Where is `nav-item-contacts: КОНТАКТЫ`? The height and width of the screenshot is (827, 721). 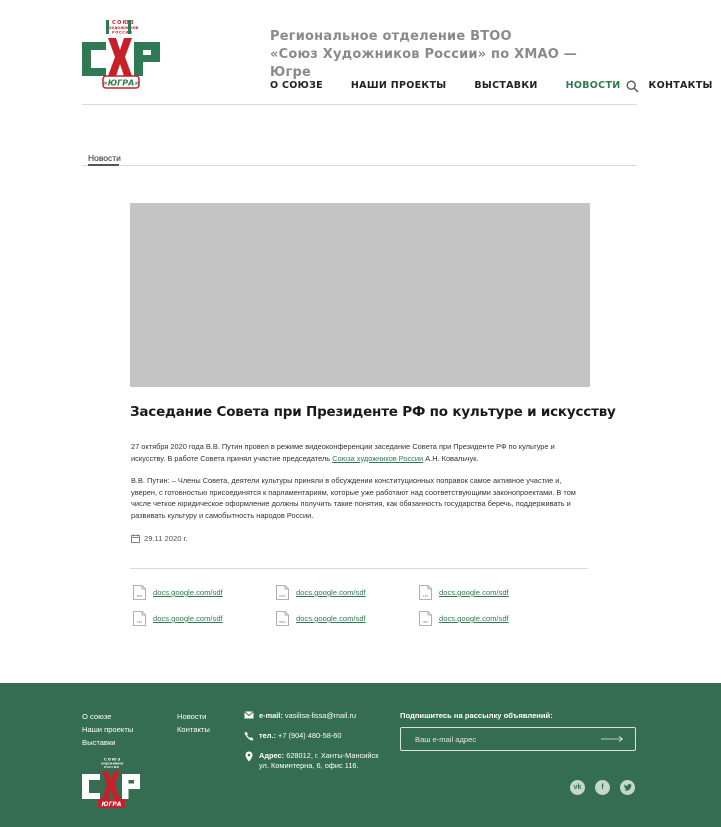
nav-item-contacts: КОНТАКТЫ is located at coordinates (681, 85).